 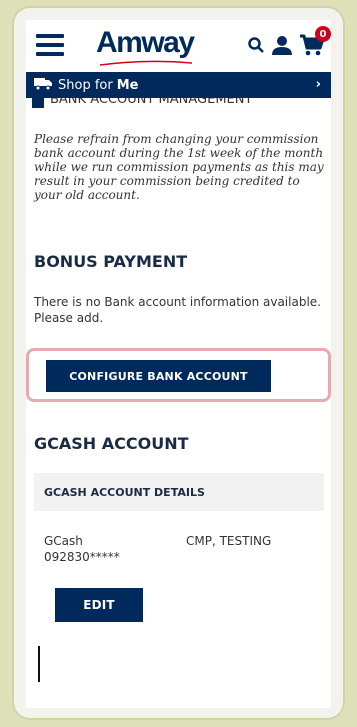 What do you see at coordinates (179, 492) in the screenshot?
I see `gcash-details-header: GCASH ACCOUNT DETAILS` at bounding box center [179, 492].